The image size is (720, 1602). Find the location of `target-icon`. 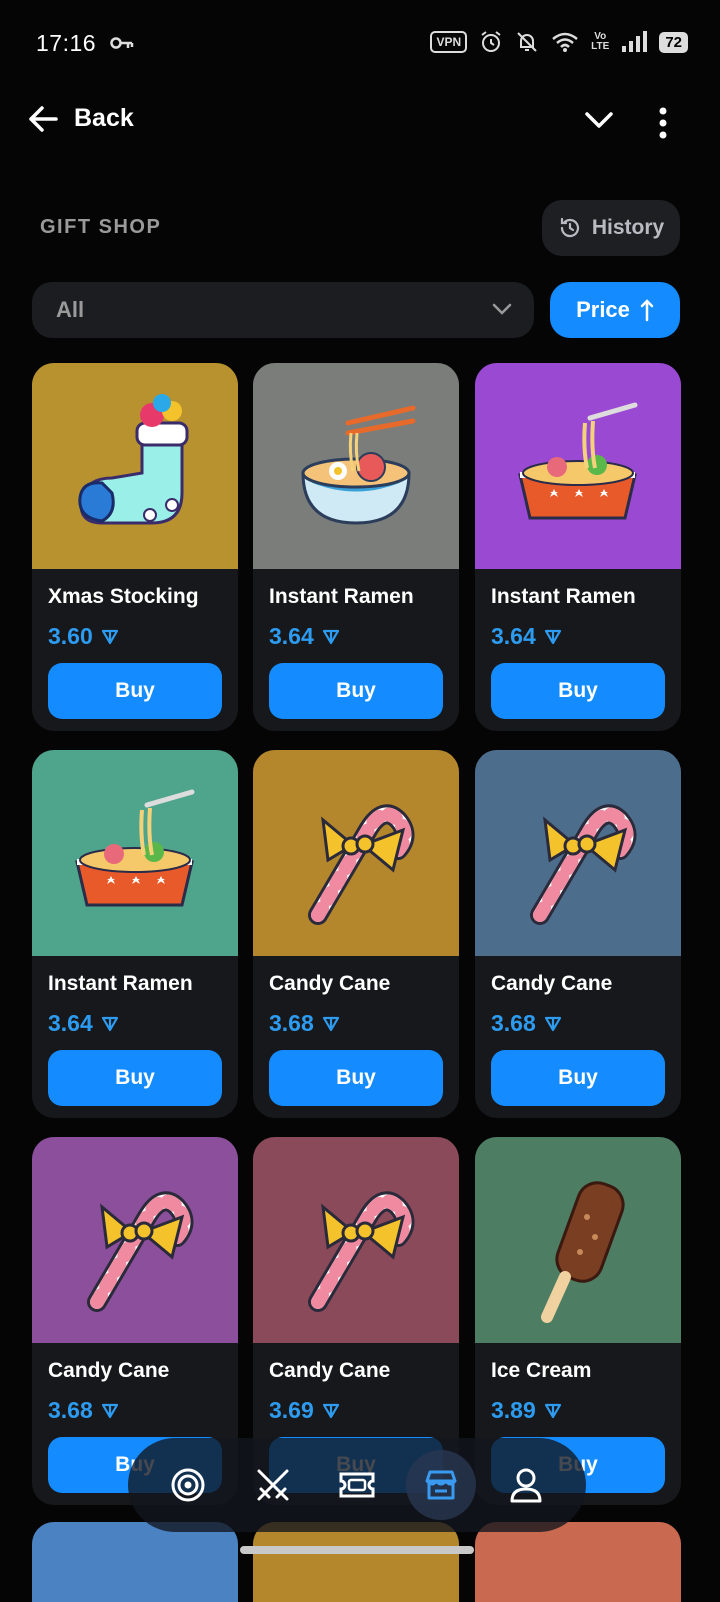

target-icon is located at coordinates (188, 1485).